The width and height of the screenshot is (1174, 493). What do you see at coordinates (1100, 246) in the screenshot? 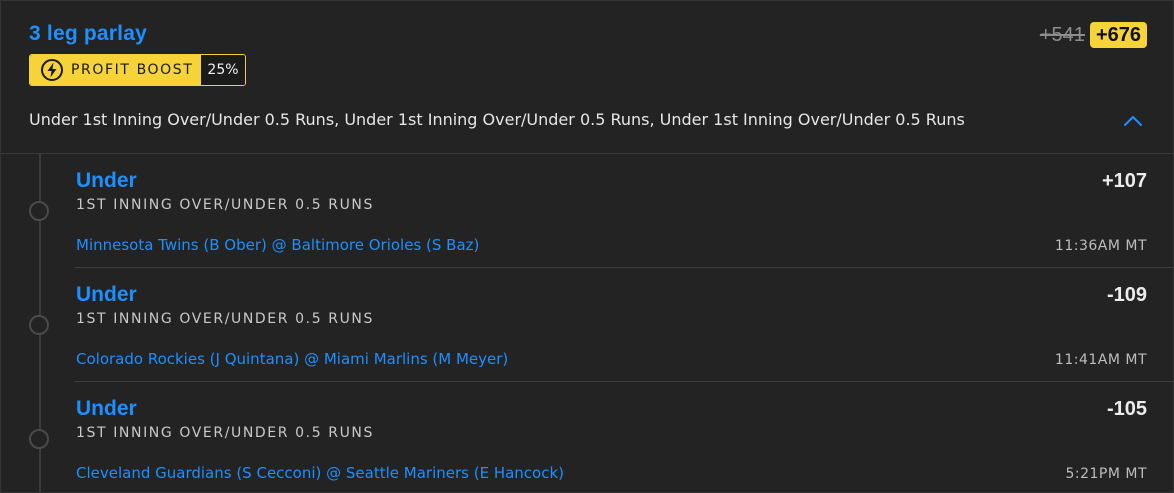
I see `leg-time: 11:36AM MT` at bounding box center [1100, 246].